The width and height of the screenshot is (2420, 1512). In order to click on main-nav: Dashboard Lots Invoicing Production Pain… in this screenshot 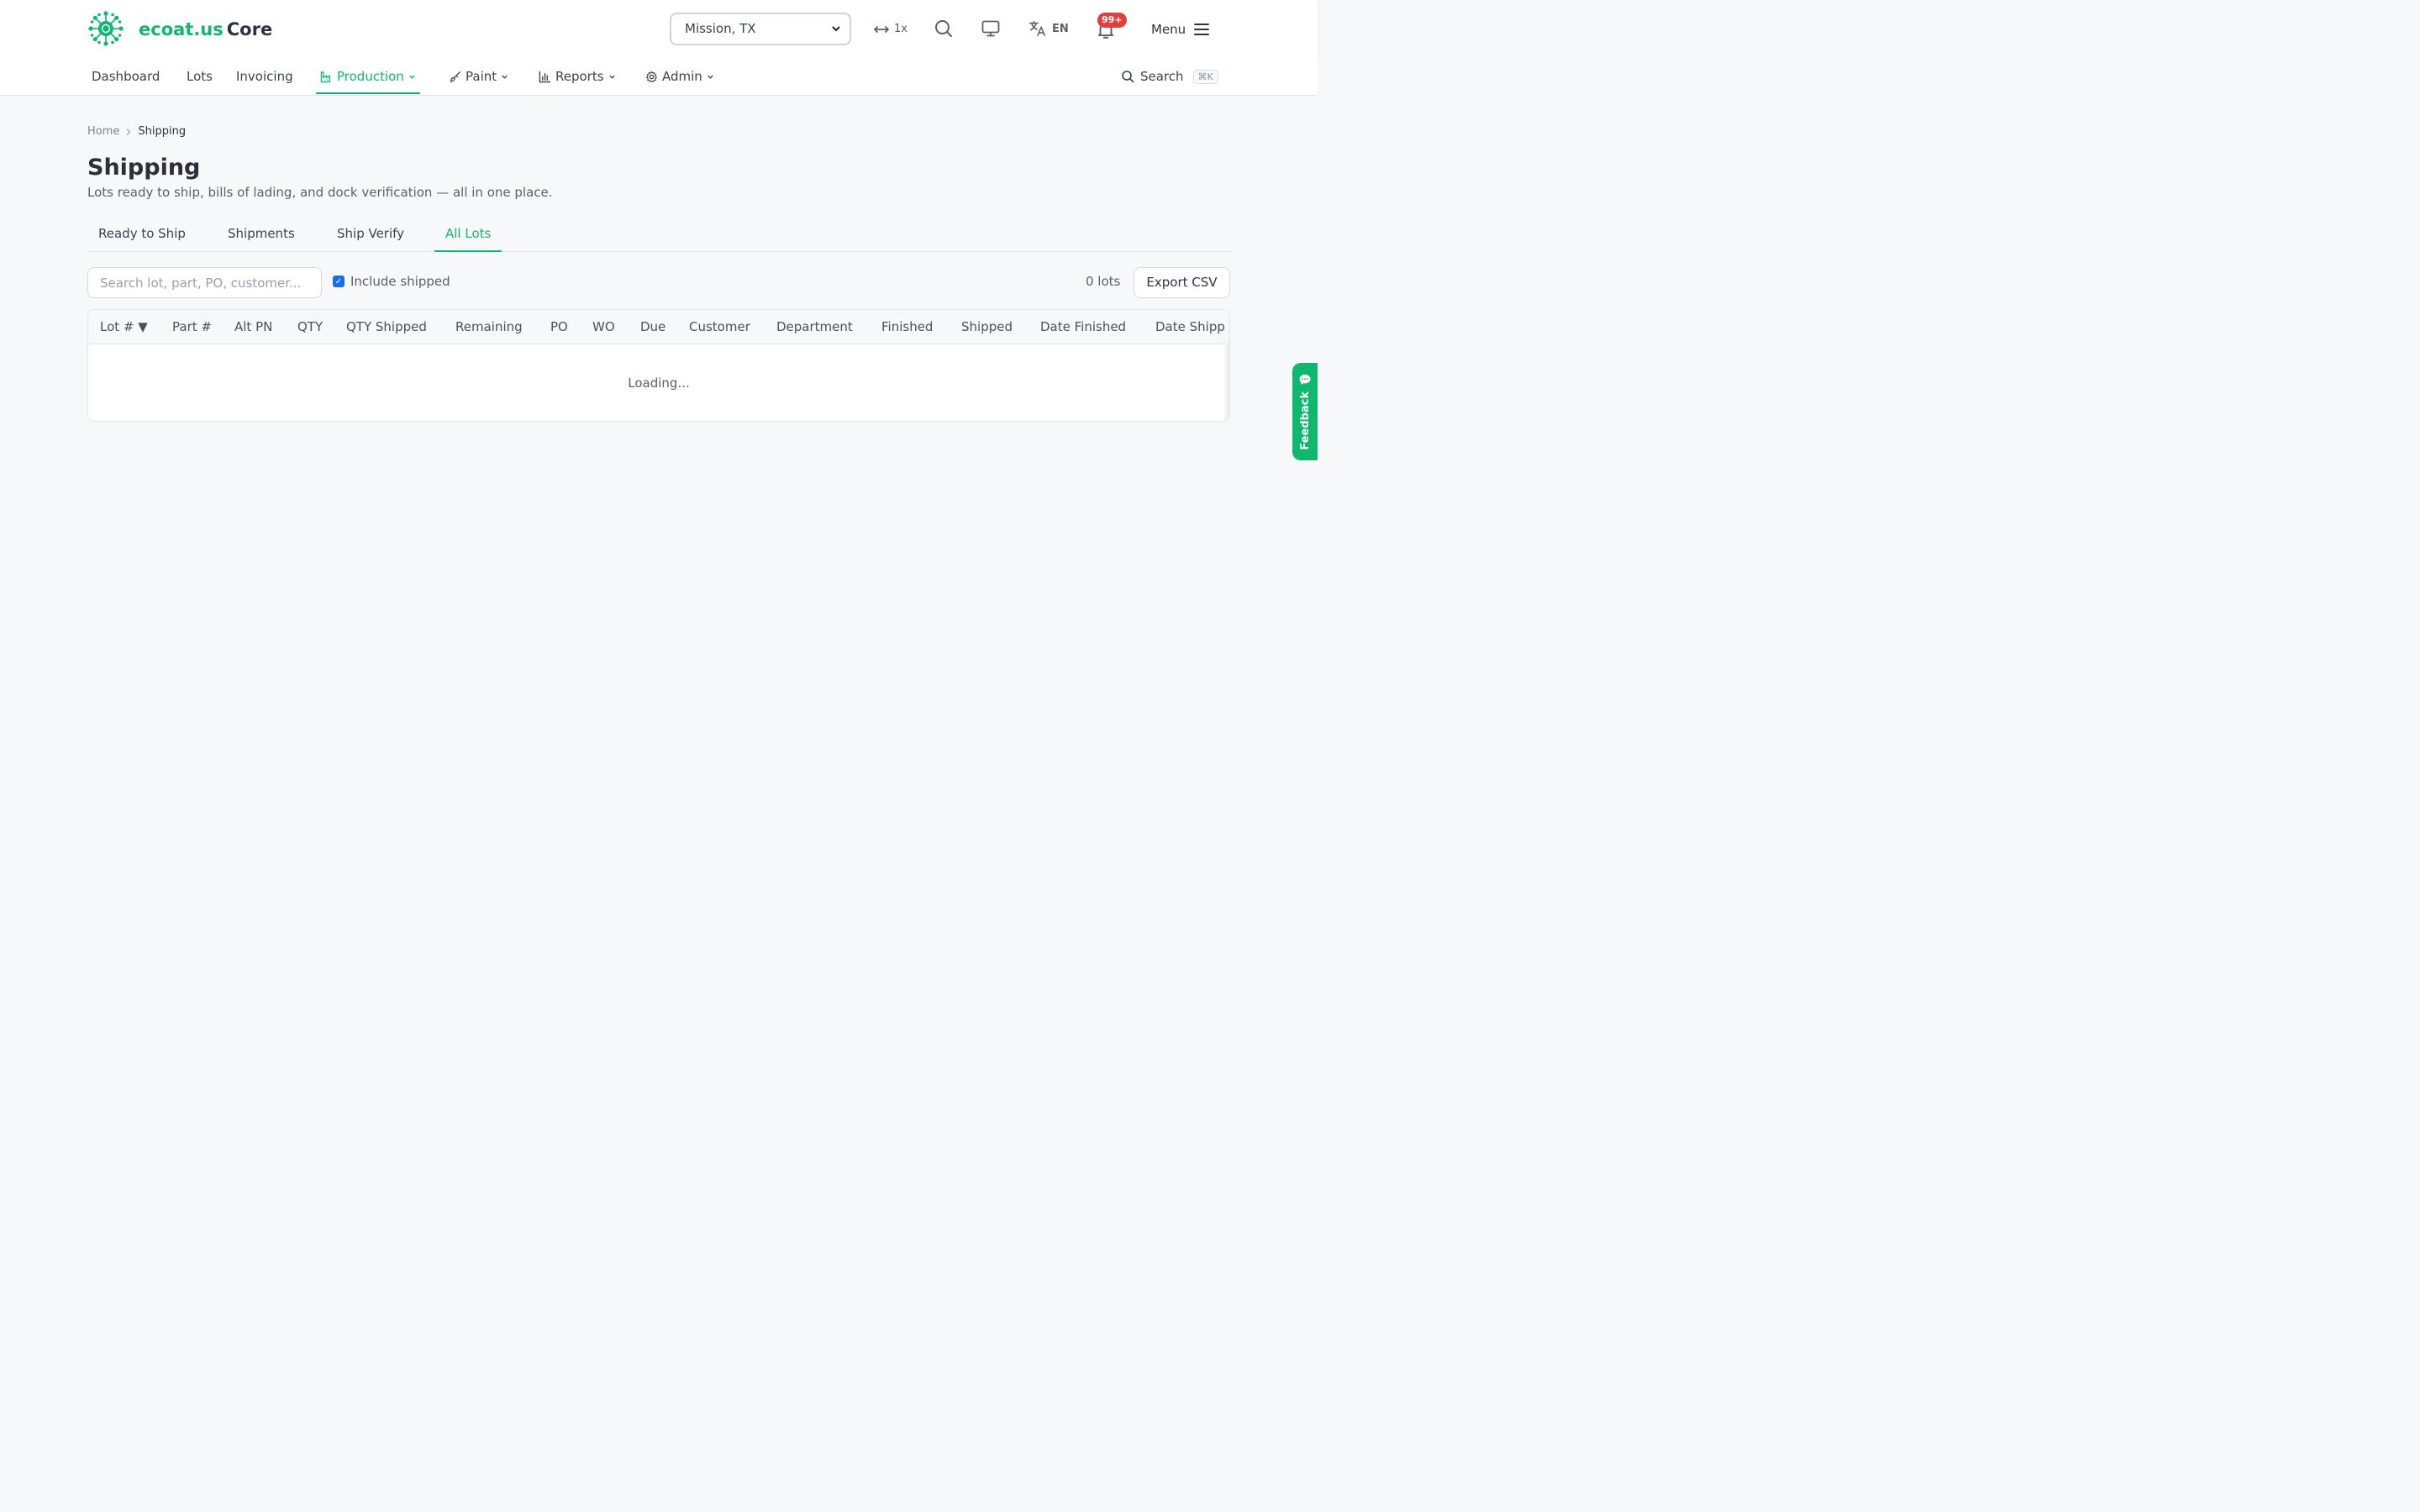, I will do `click(659, 77)`.